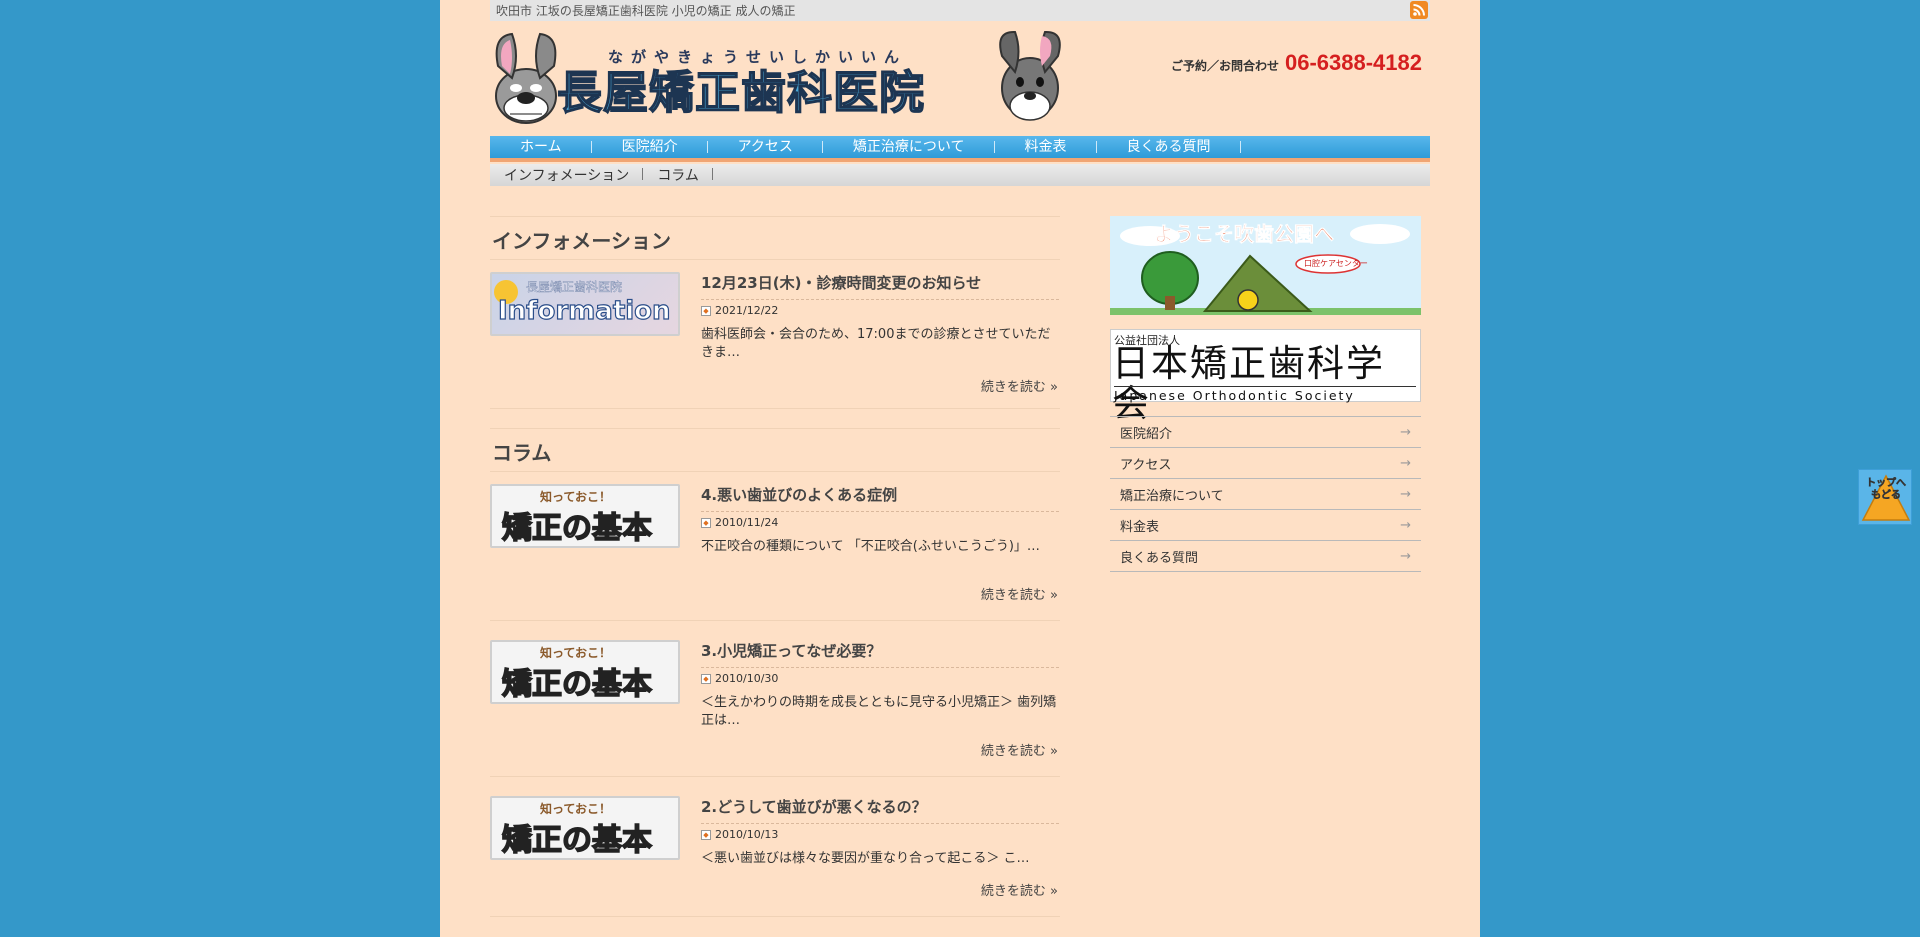 This screenshot has width=1920, height=937. What do you see at coordinates (960, 175) in the screenshot?
I see `sub-nav: インフォメーション コラム` at bounding box center [960, 175].